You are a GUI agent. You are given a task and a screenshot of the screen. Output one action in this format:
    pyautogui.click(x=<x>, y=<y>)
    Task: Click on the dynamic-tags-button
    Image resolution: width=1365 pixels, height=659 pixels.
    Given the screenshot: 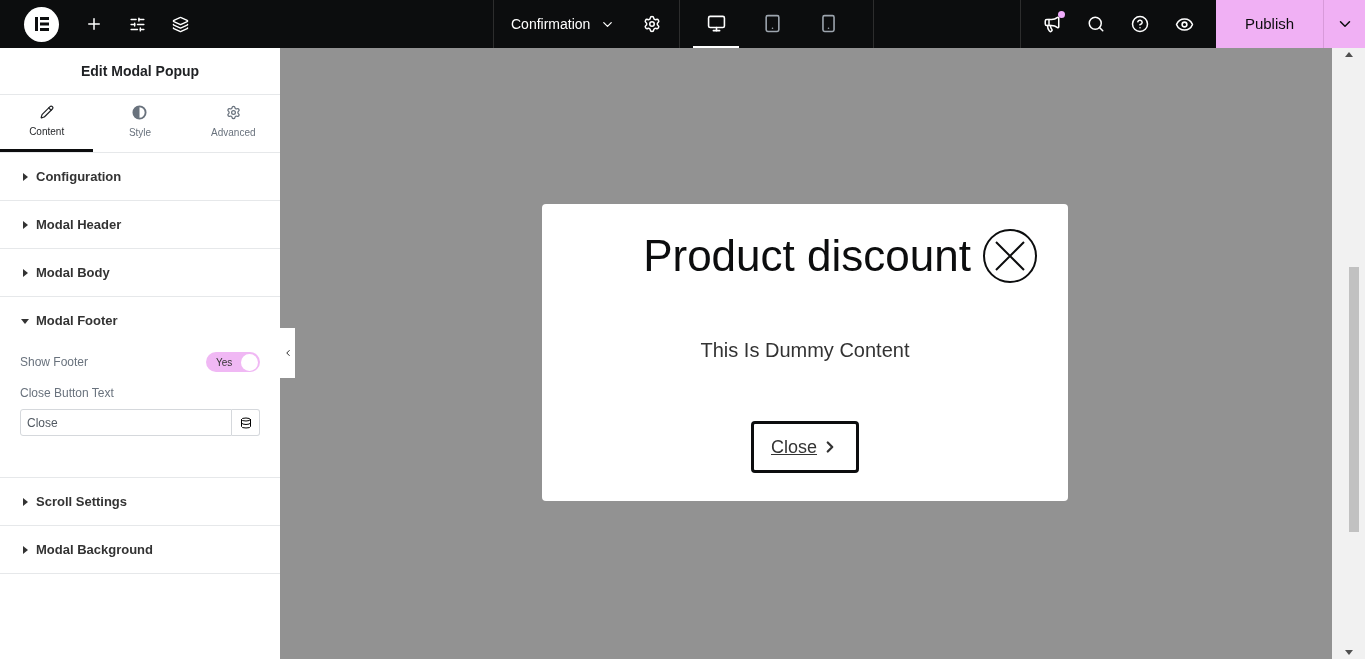 What is the action you would take?
    pyautogui.click(x=246, y=422)
    